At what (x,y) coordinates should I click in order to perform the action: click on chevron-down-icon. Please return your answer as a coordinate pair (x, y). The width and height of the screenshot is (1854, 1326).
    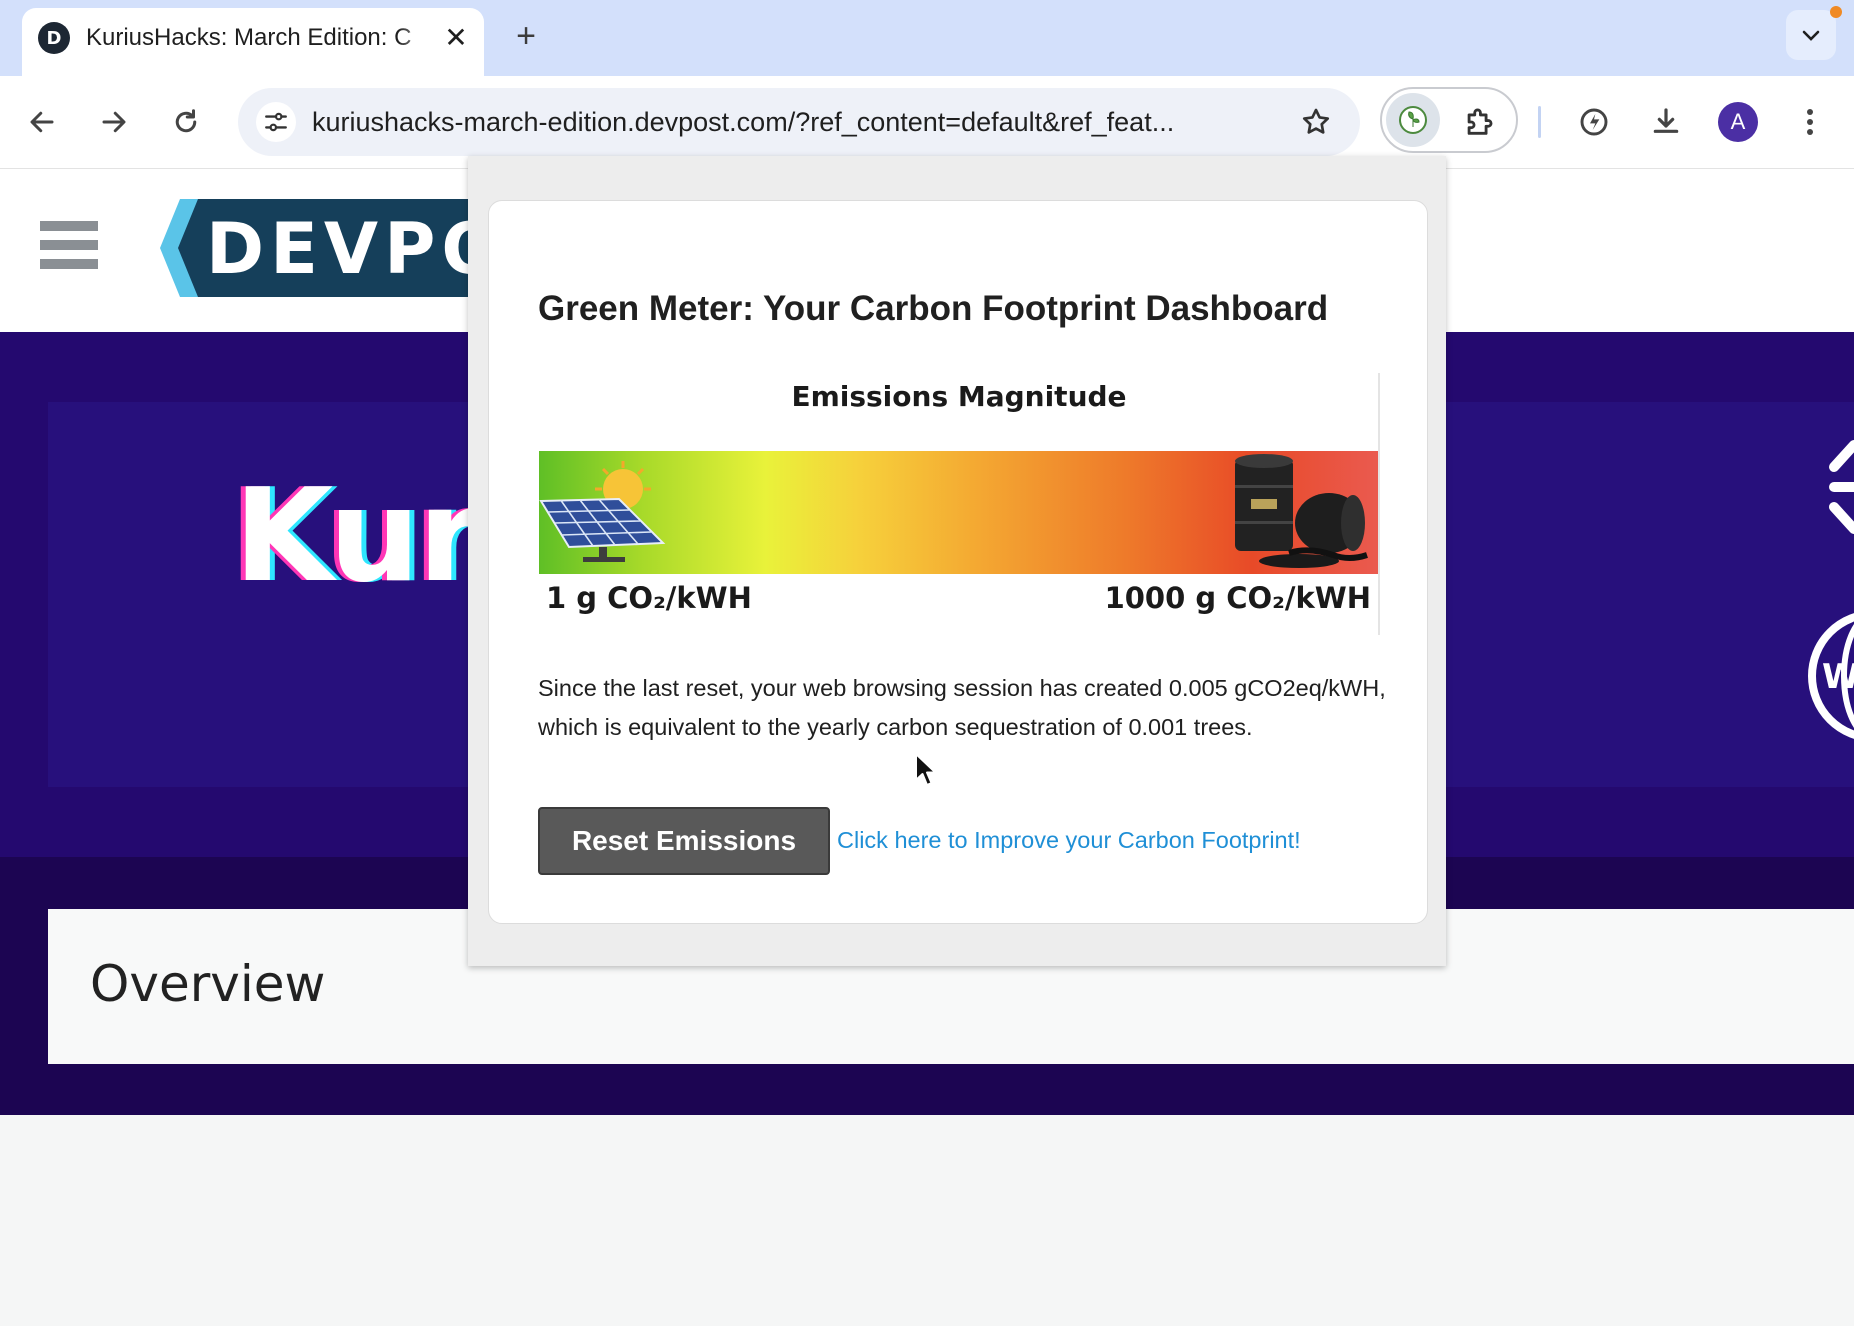
    Looking at the image, I should click on (1811, 35).